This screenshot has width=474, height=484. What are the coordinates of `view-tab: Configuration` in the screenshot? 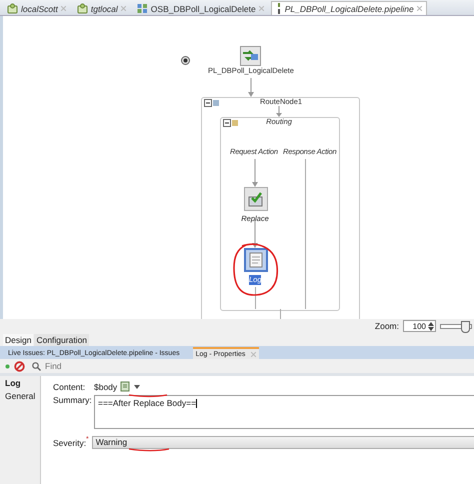 It's located at (62, 340).